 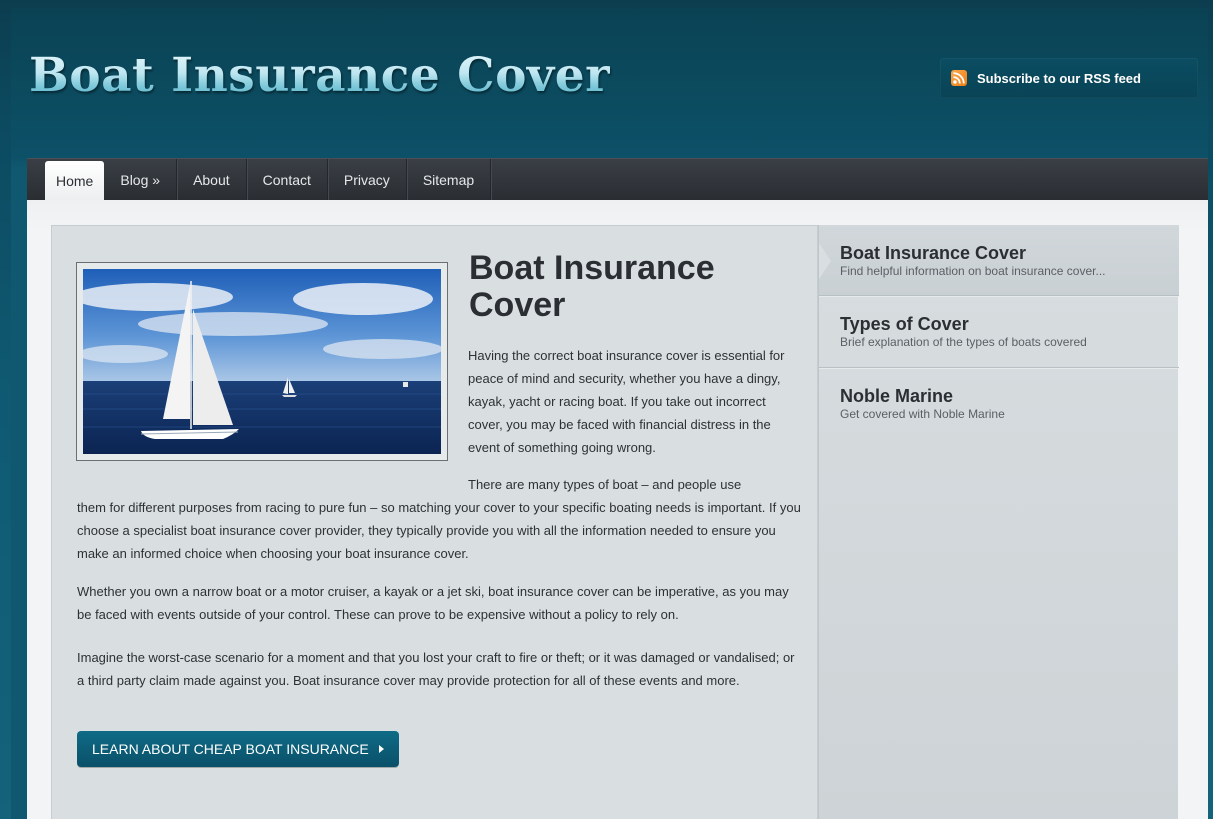 I want to click on sidebar-item-title: Types of Cover, so click(x=904, y=324).